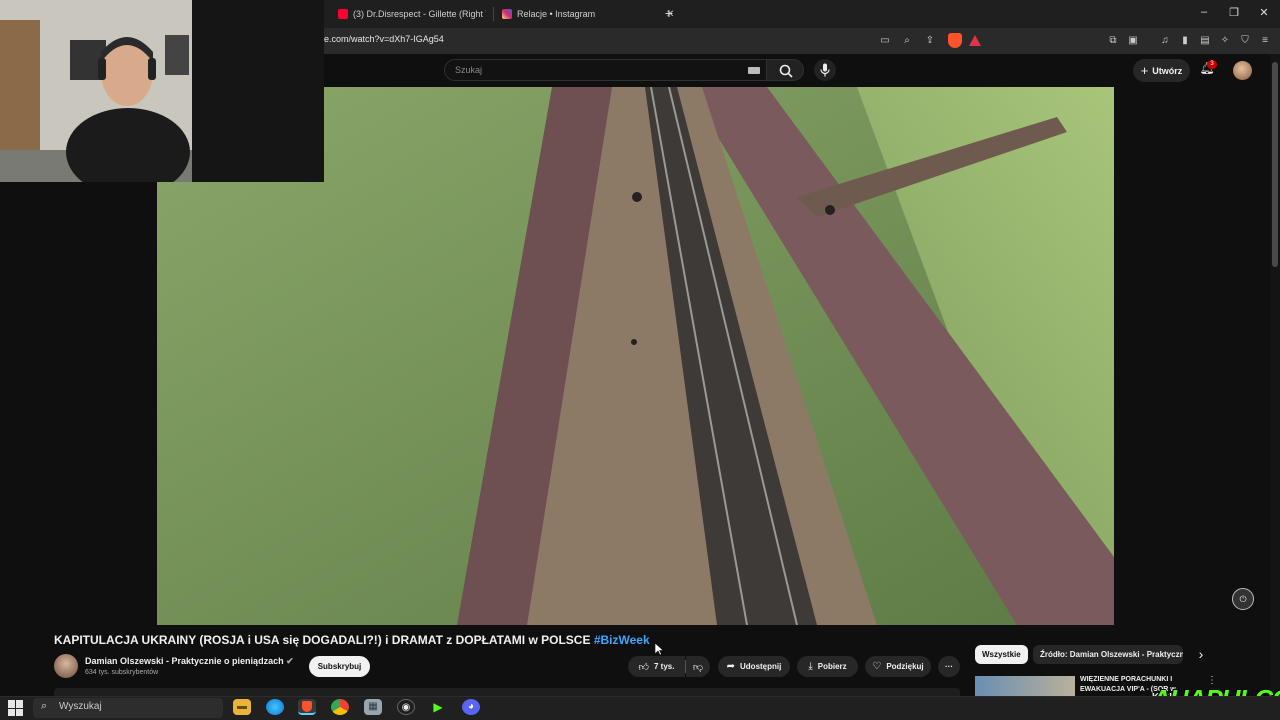 The height and width of the screenshot is (720, 1280). I want to click on brave-shield-icon, so click(955, 40).